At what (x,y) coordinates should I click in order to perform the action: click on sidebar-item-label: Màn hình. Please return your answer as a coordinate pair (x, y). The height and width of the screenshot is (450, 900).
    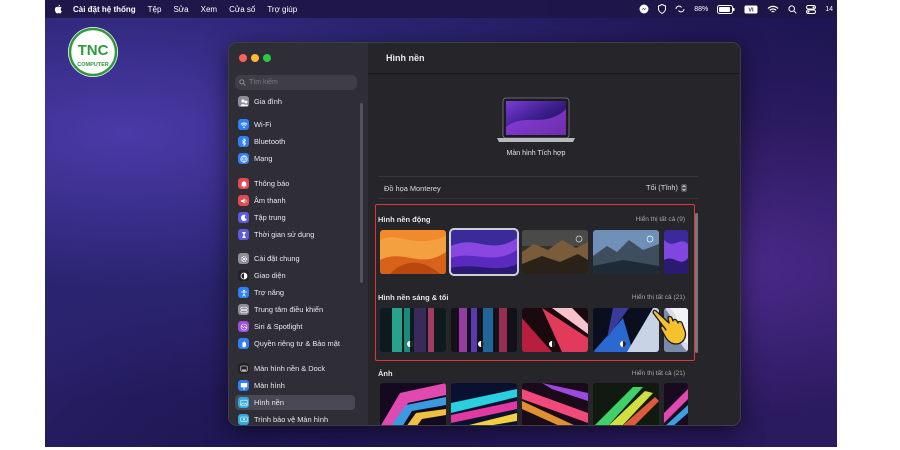
    Looking at the image, I should click on (269, 385).